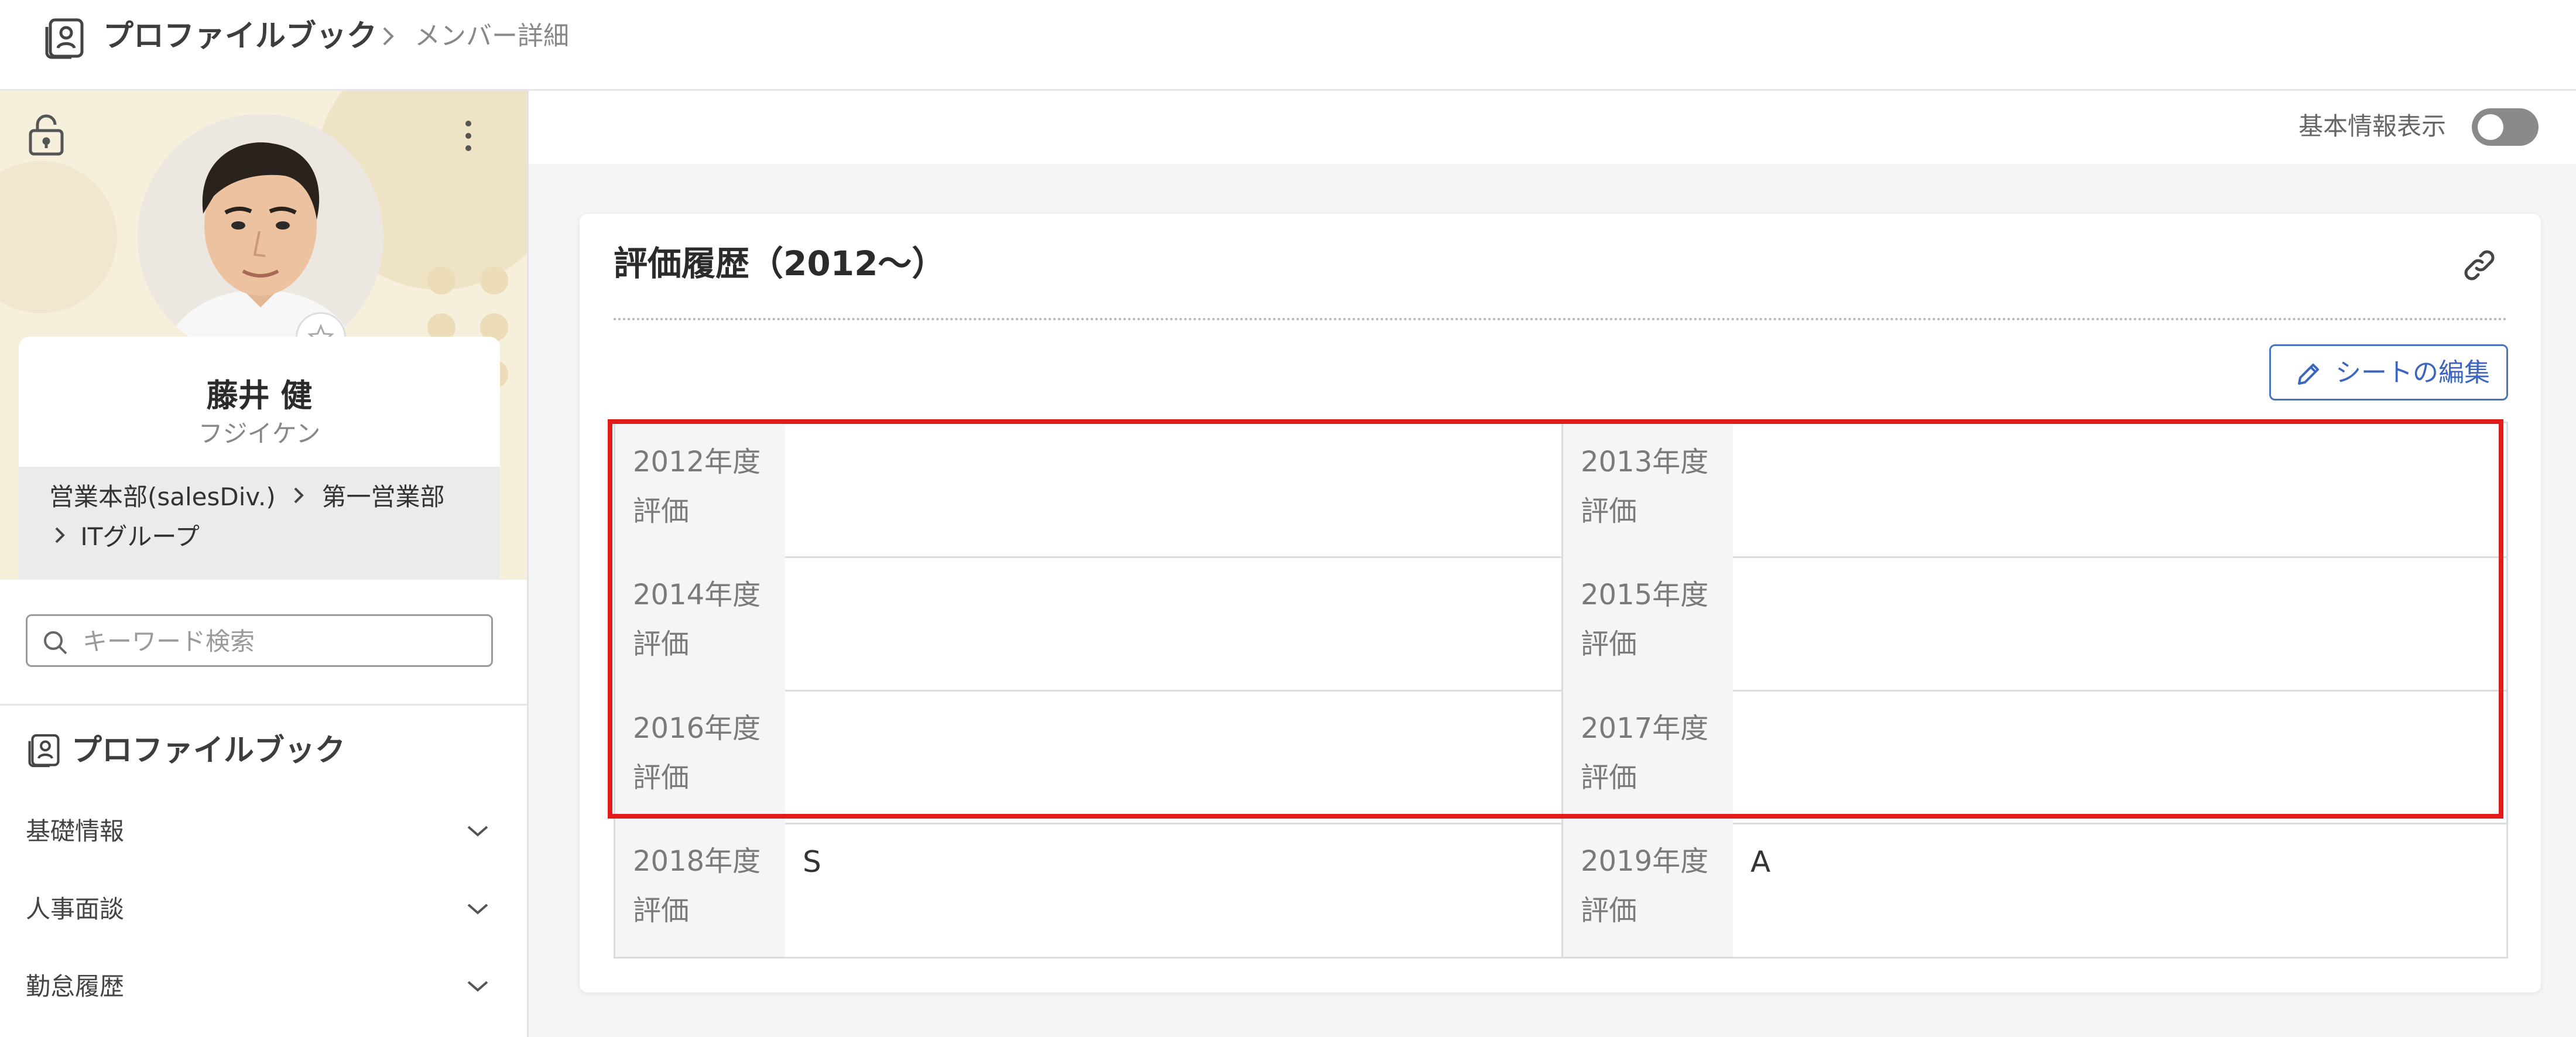 The image size is (2576, 1037). What do you see at coordinates (2034, 890) in the screenshot?
I see `evaluation-cell: 2019年度 評価 A` at bounding box center [2034, 890].